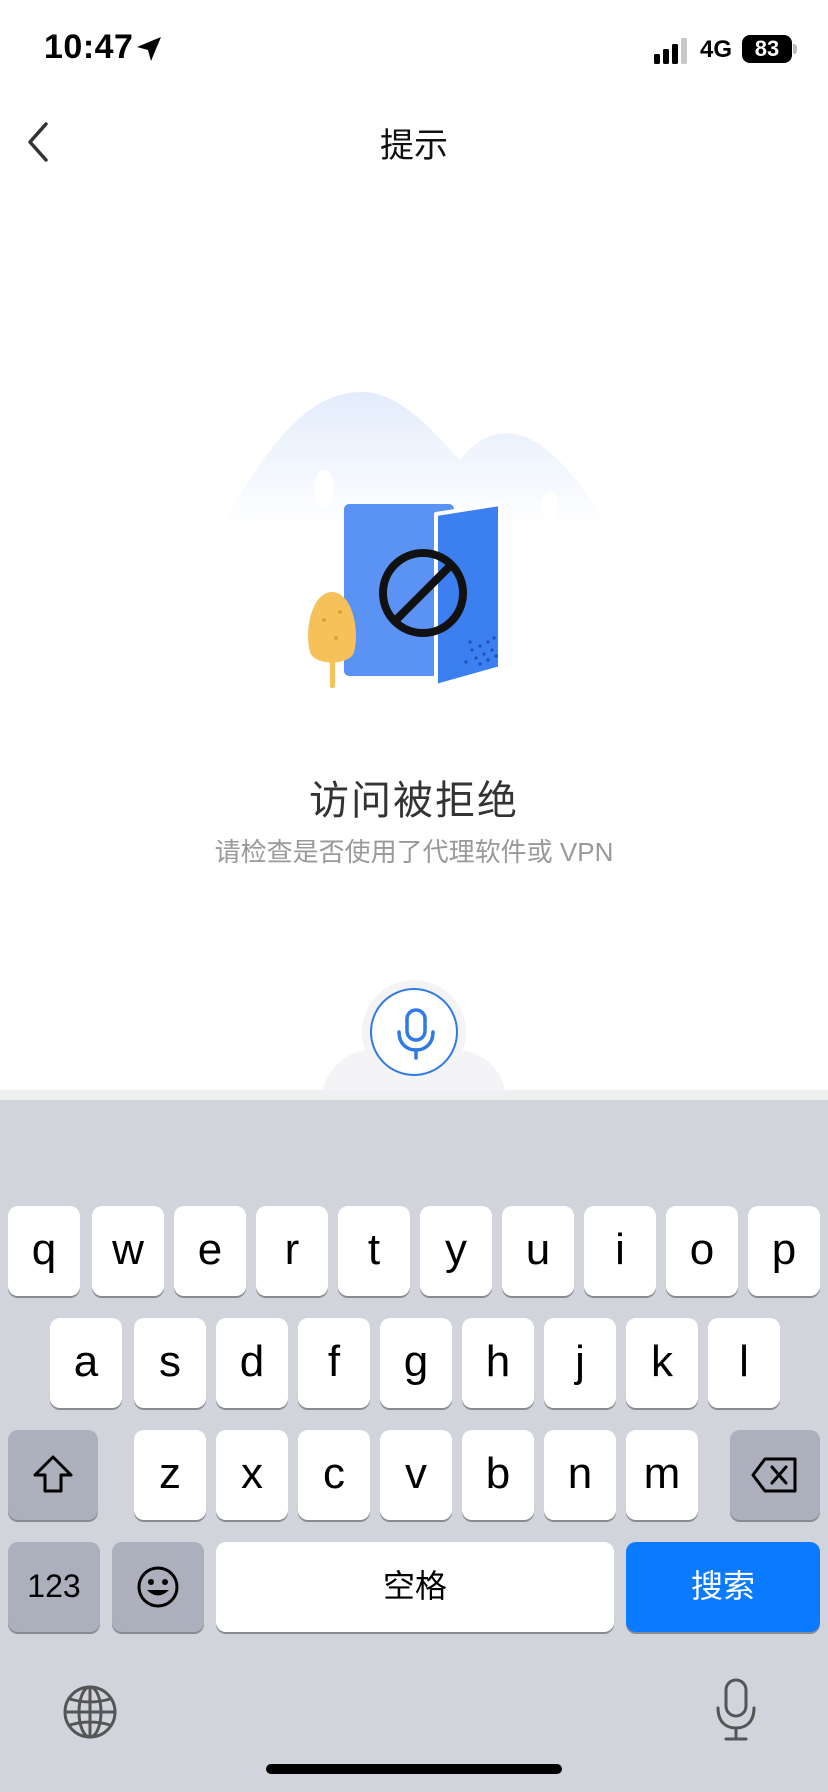 The image size is (828, 1792). What do you see at coordinates (414, 852) in the screenshot?
I see `error-subtitle: 请检查是否使用了代理软件或 VPN` at bounding box center [414, 852].